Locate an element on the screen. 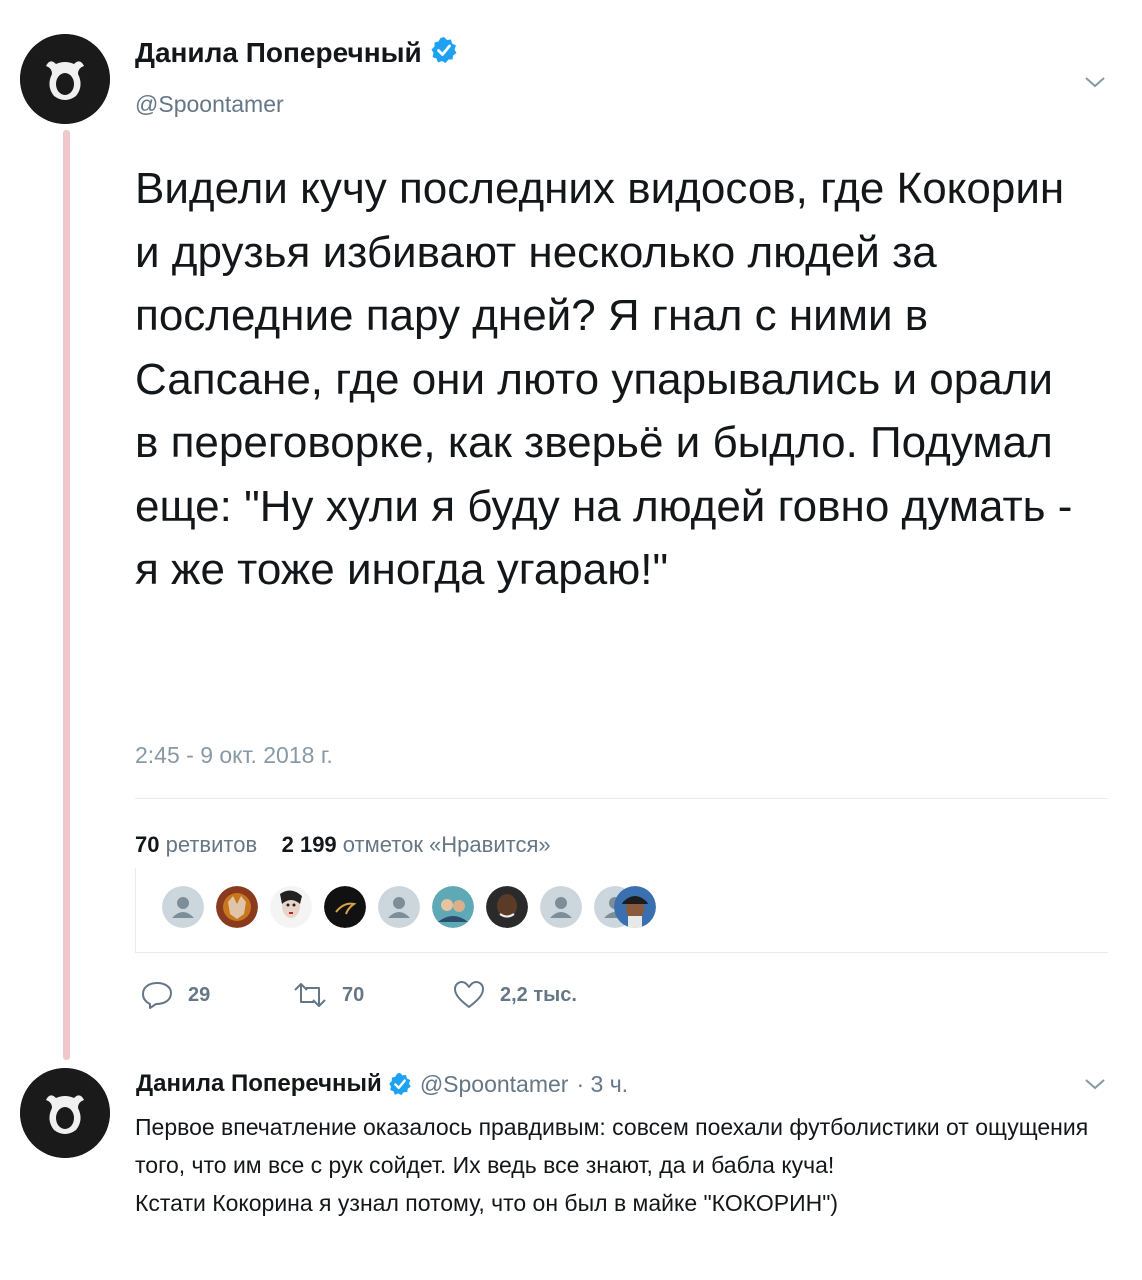  reply-icon is located at coordinates (157, 995).